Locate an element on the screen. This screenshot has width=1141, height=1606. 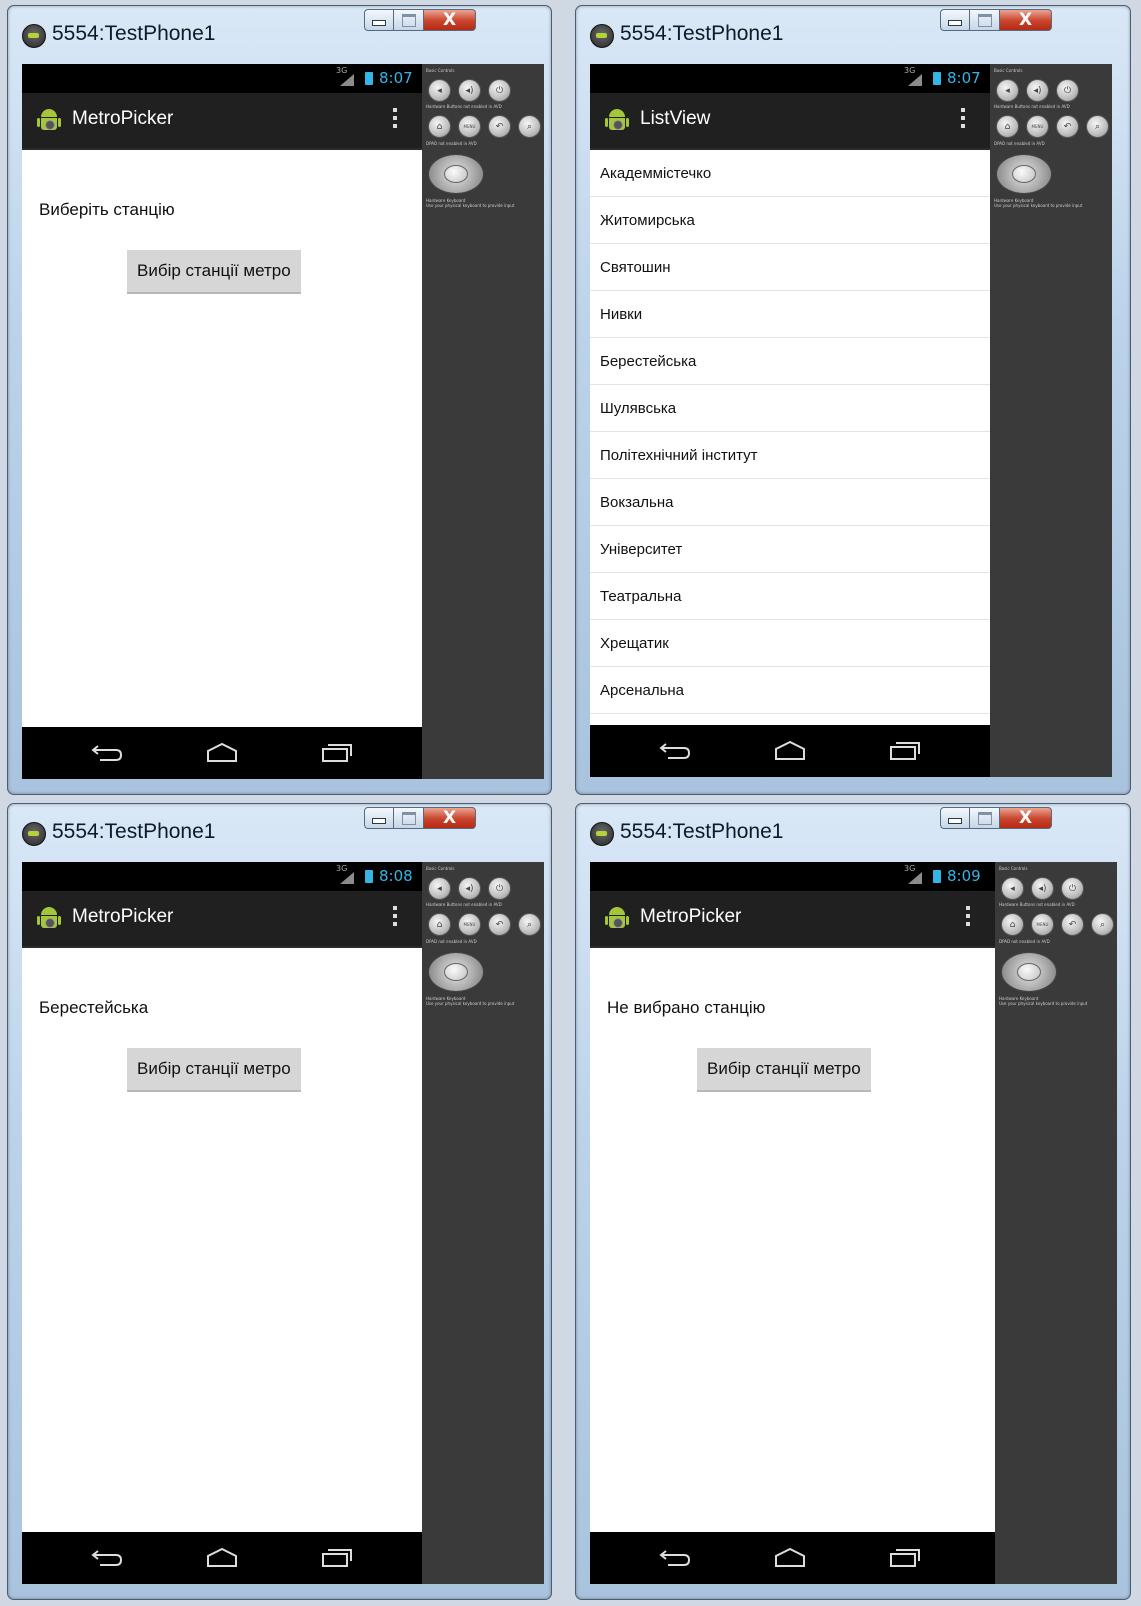
action-bar: MetroPicker is located at coordinates (222, 121).